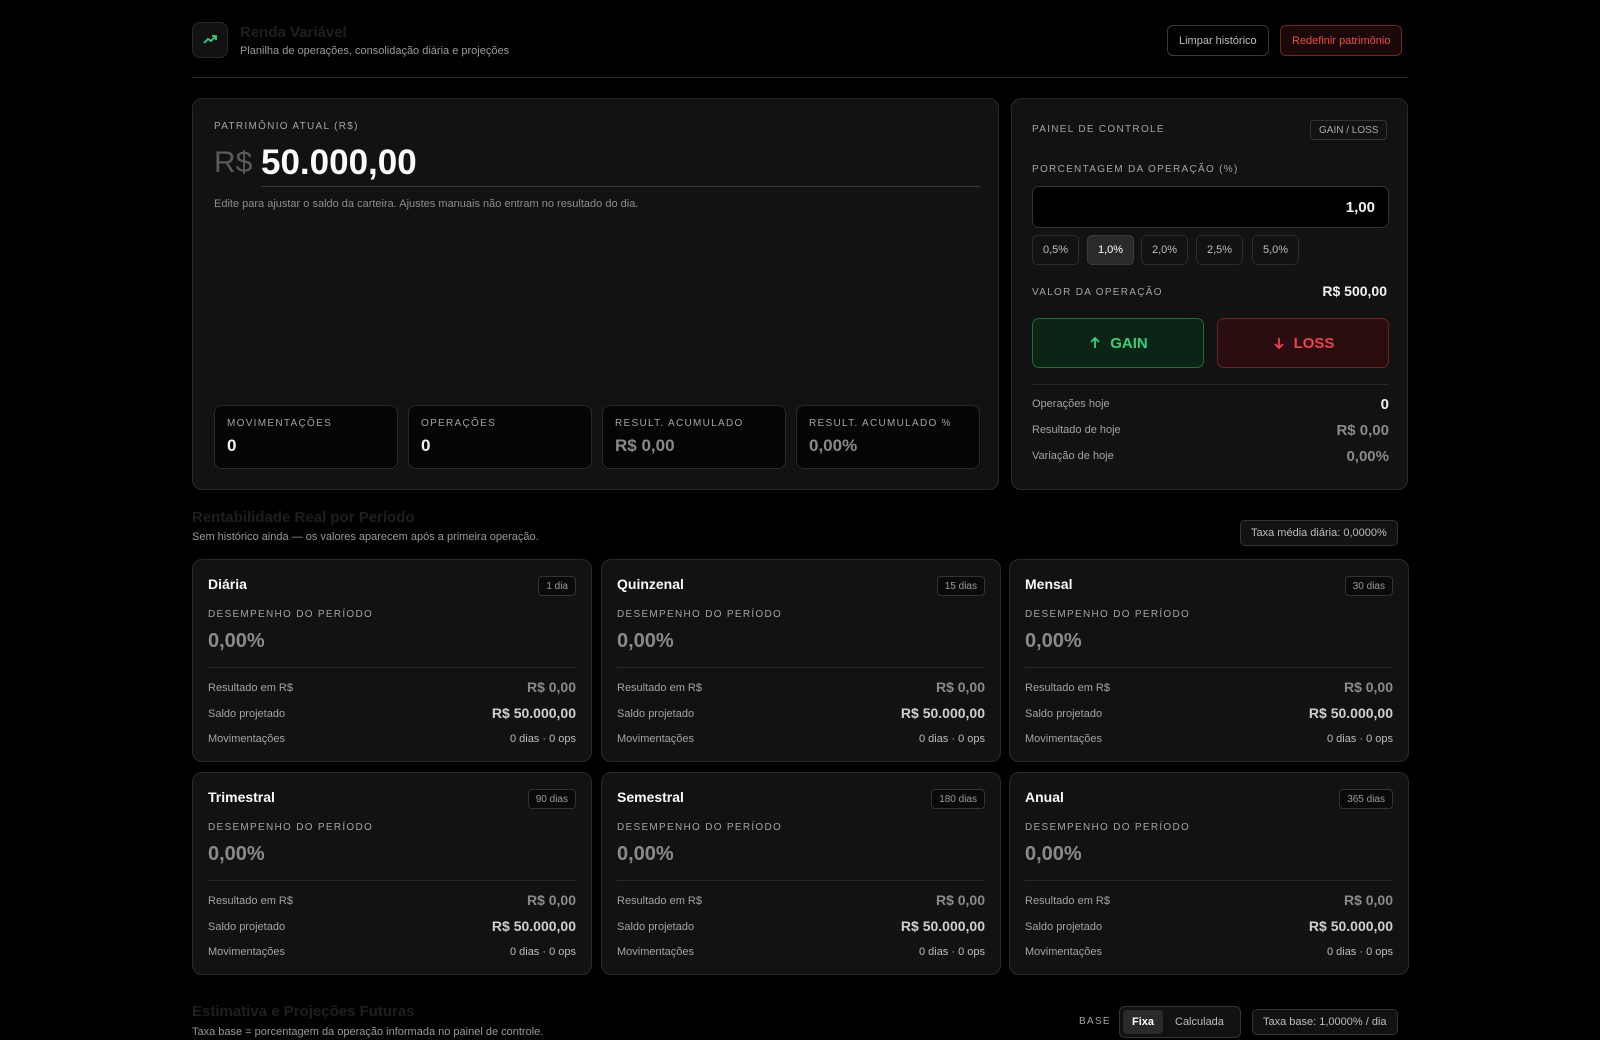  I want to click on preset-chip-5-0: 5,0%, so click(1276, 250).